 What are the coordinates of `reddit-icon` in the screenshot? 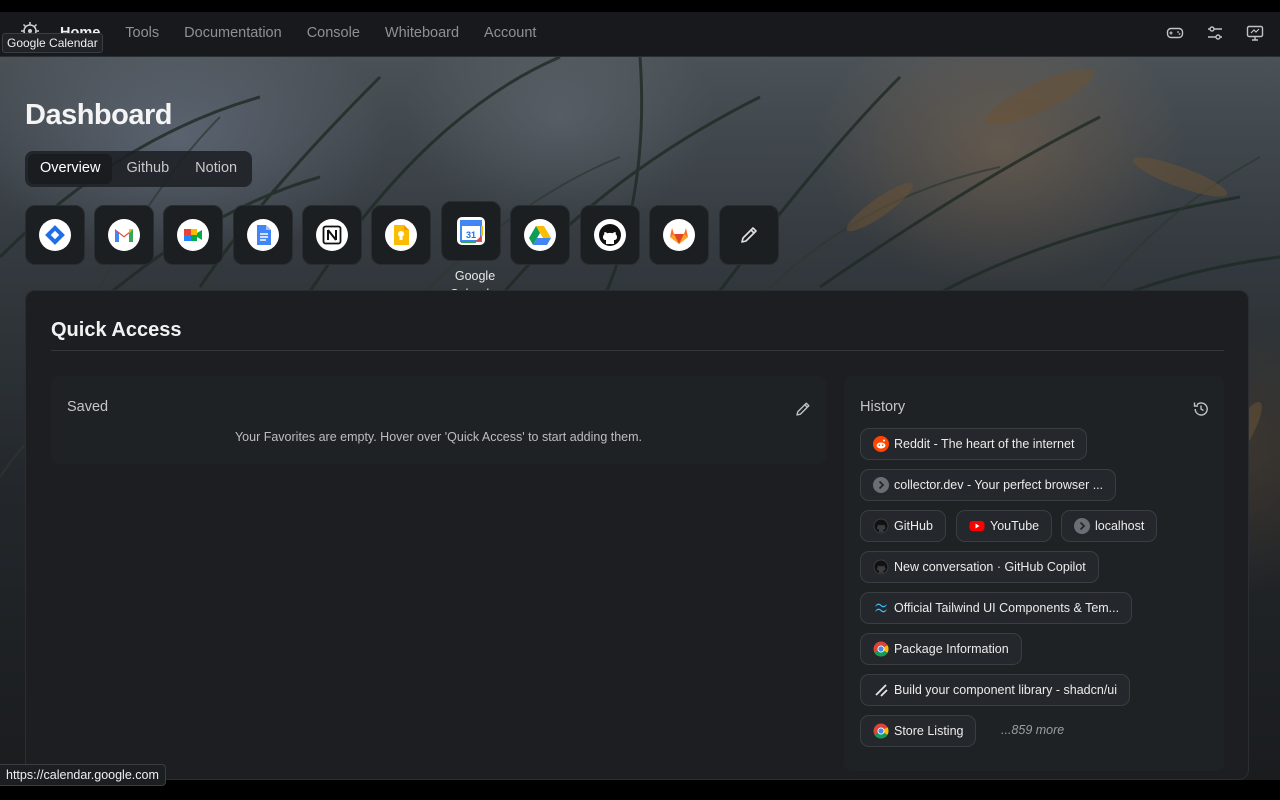 It's located at (881, 444).